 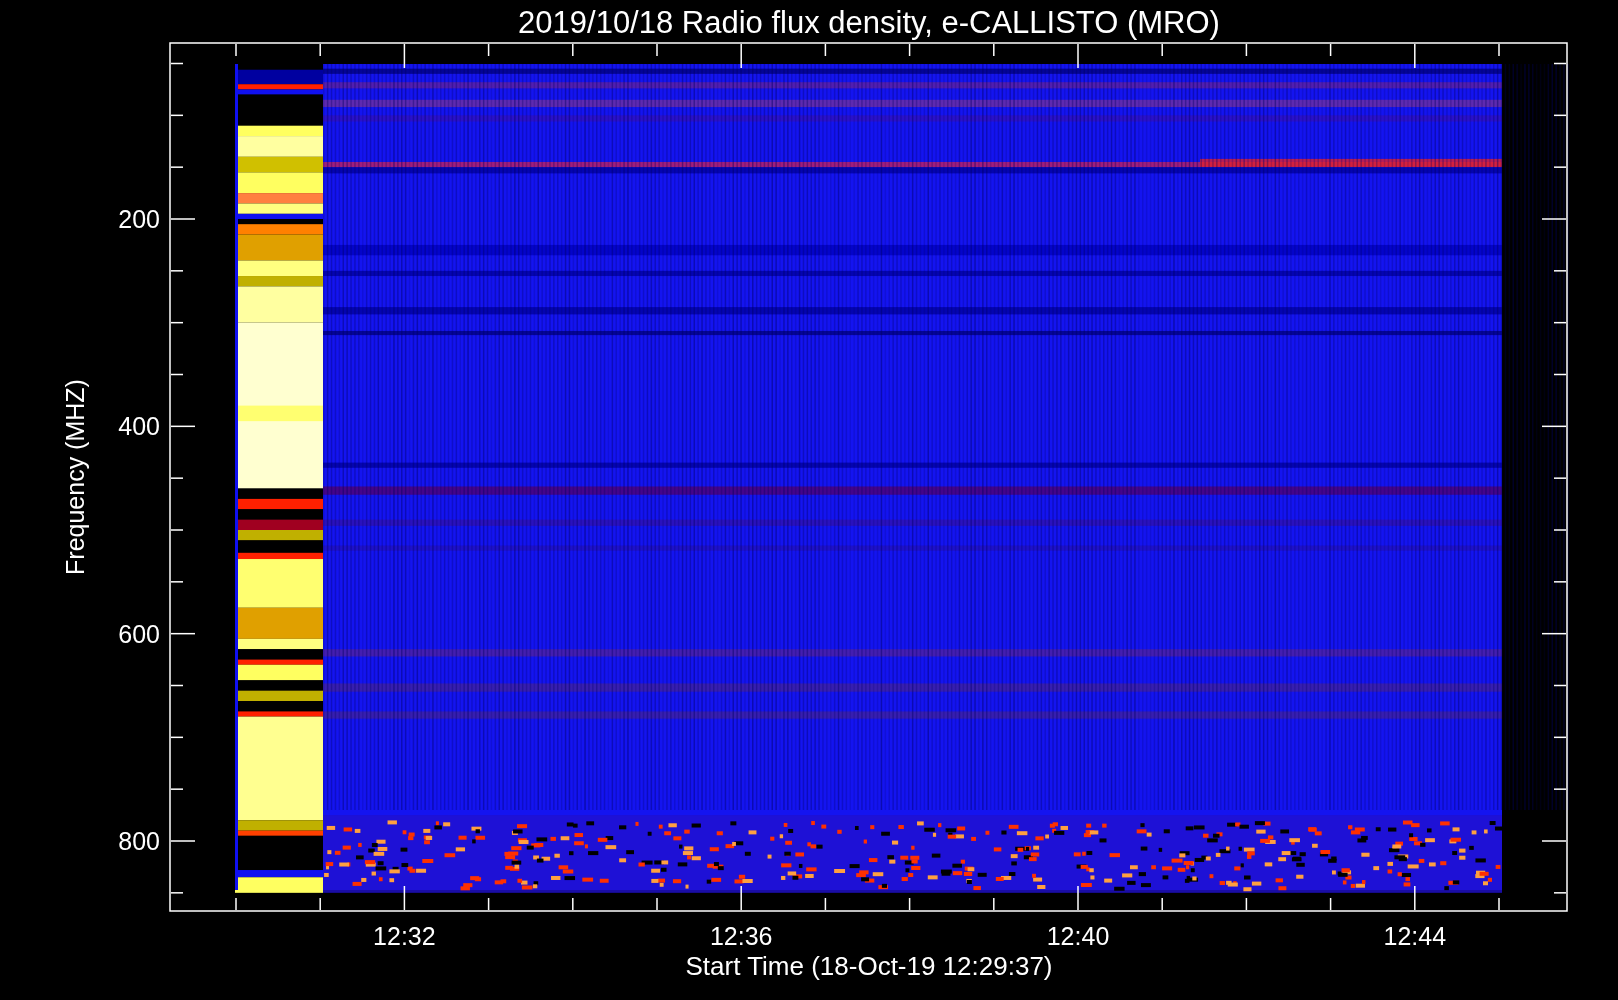 I want to click on y-tick-label: 200, so click(x=139, y=219).